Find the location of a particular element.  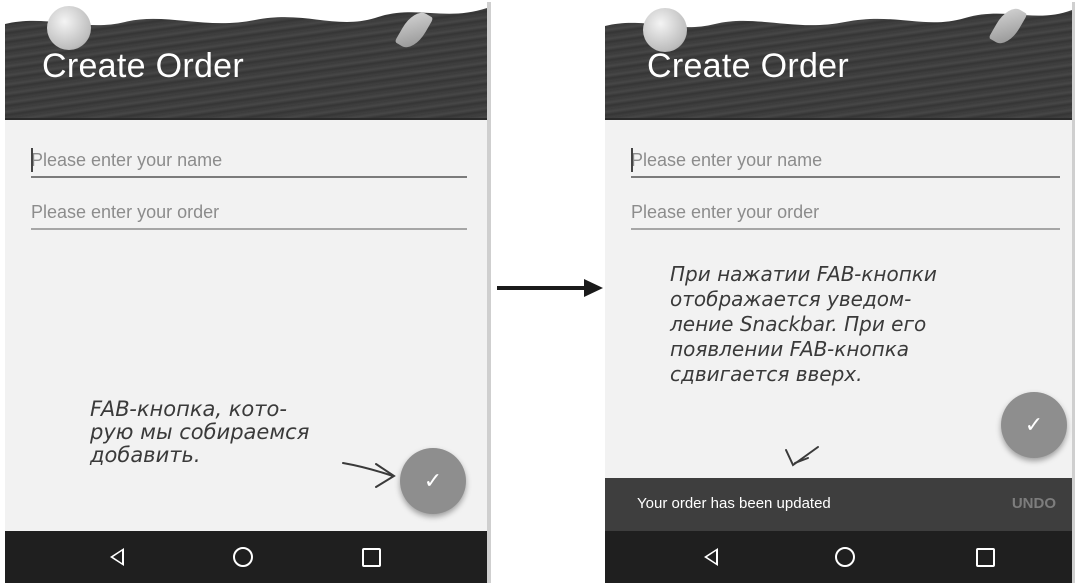

transition-arrow is located at coordinates (550, 288).